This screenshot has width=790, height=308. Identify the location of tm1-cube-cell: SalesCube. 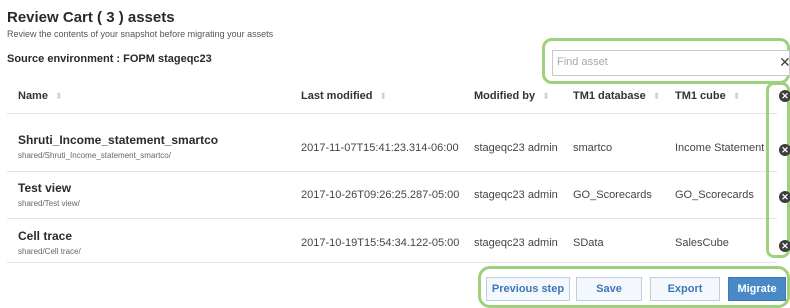
(702, 243).